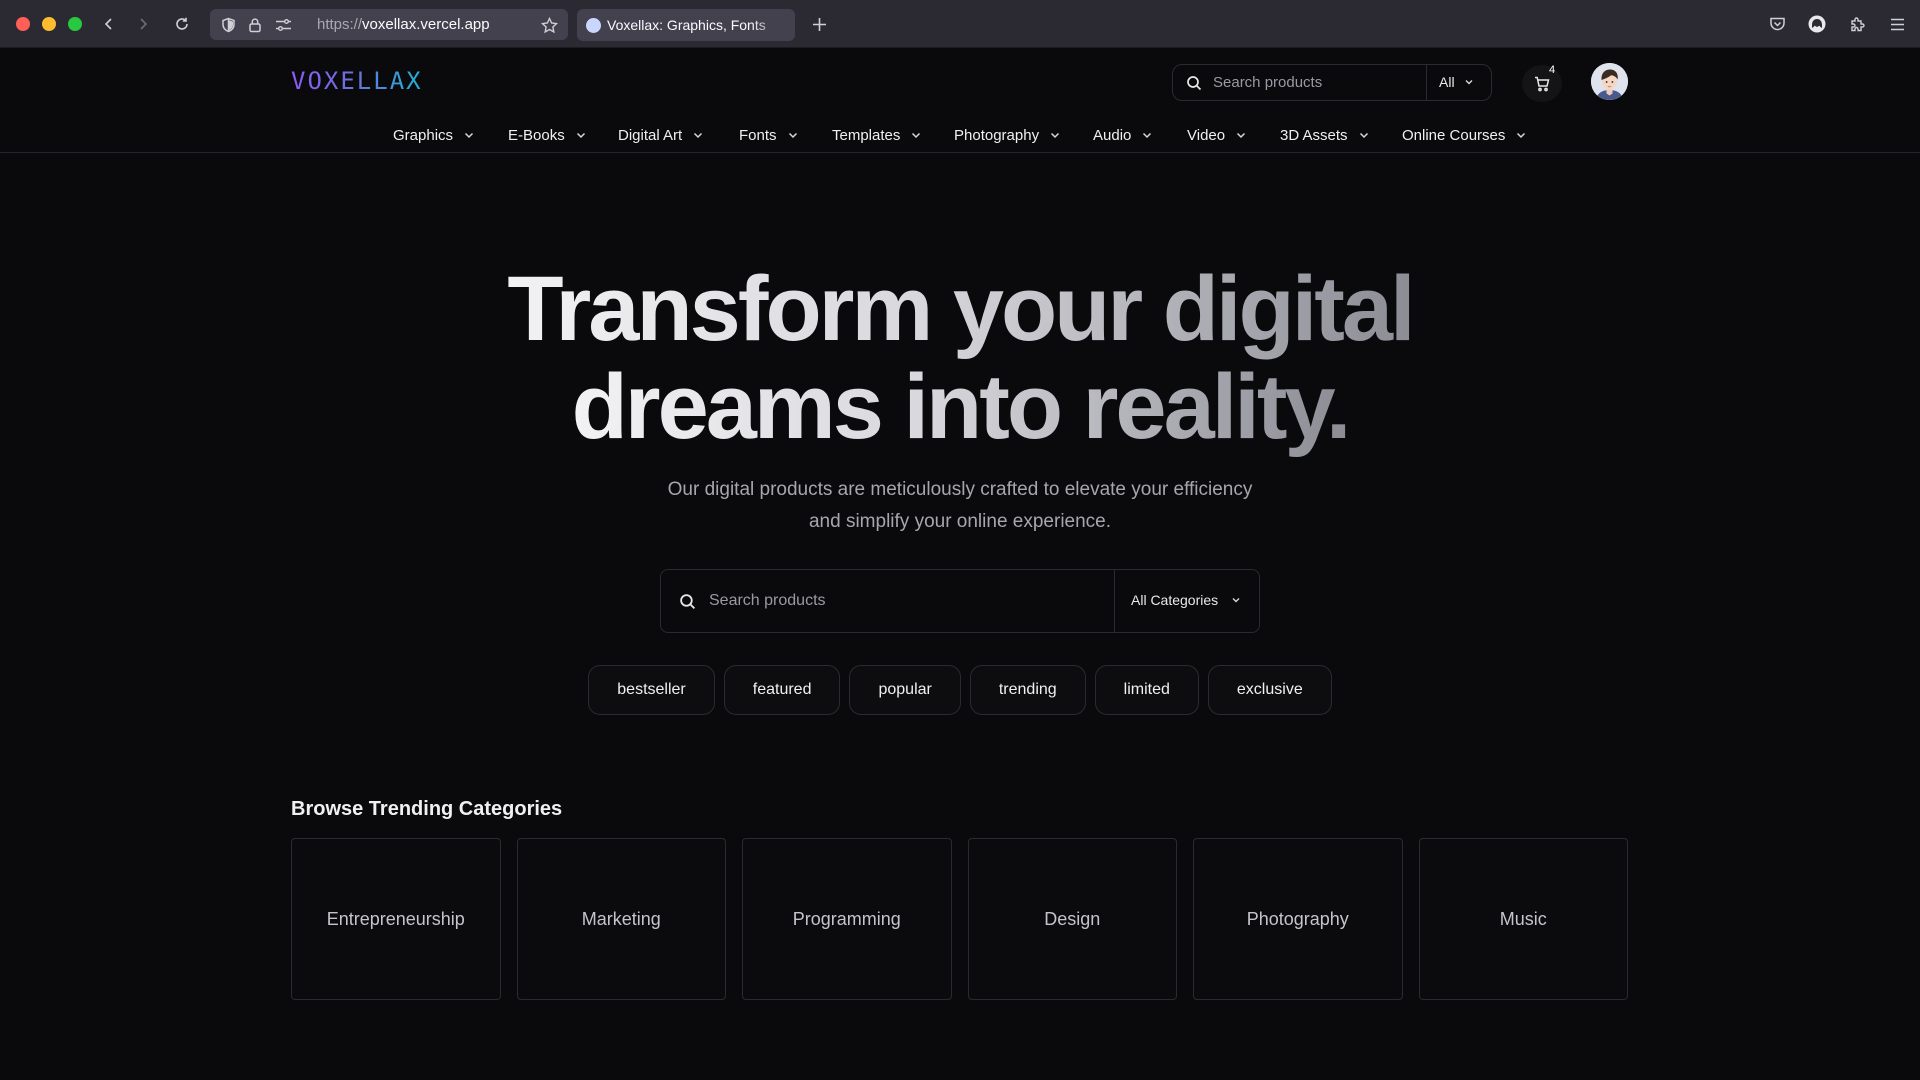 This screenshot has height=1080, width=1920. I want to click on header-search-input, so click(1305, 82).